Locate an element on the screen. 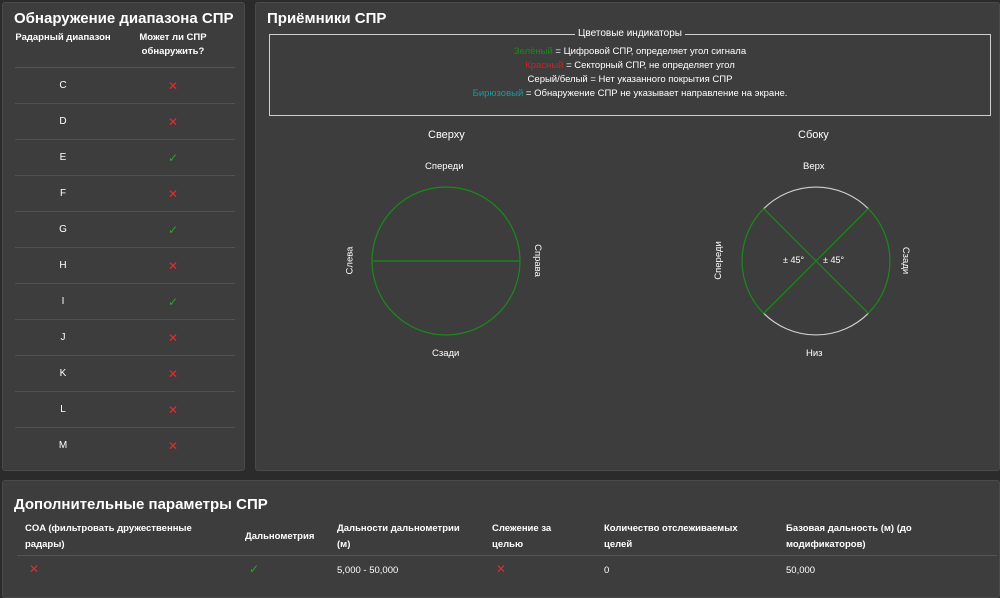  side-view-rear-label: Сзади is located at coordinates (906, 260).